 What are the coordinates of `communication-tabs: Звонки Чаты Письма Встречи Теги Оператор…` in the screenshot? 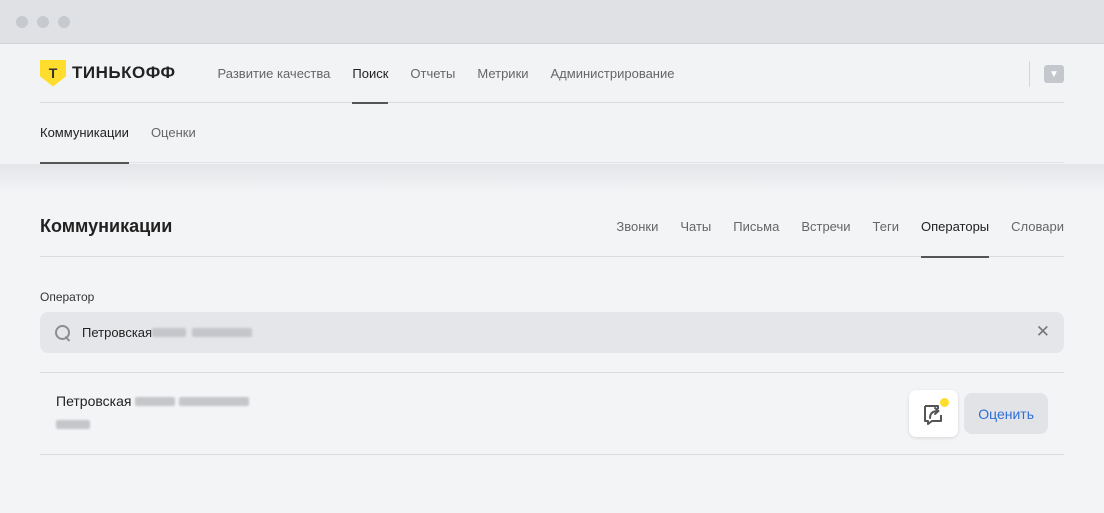 It's located at (840, 227).